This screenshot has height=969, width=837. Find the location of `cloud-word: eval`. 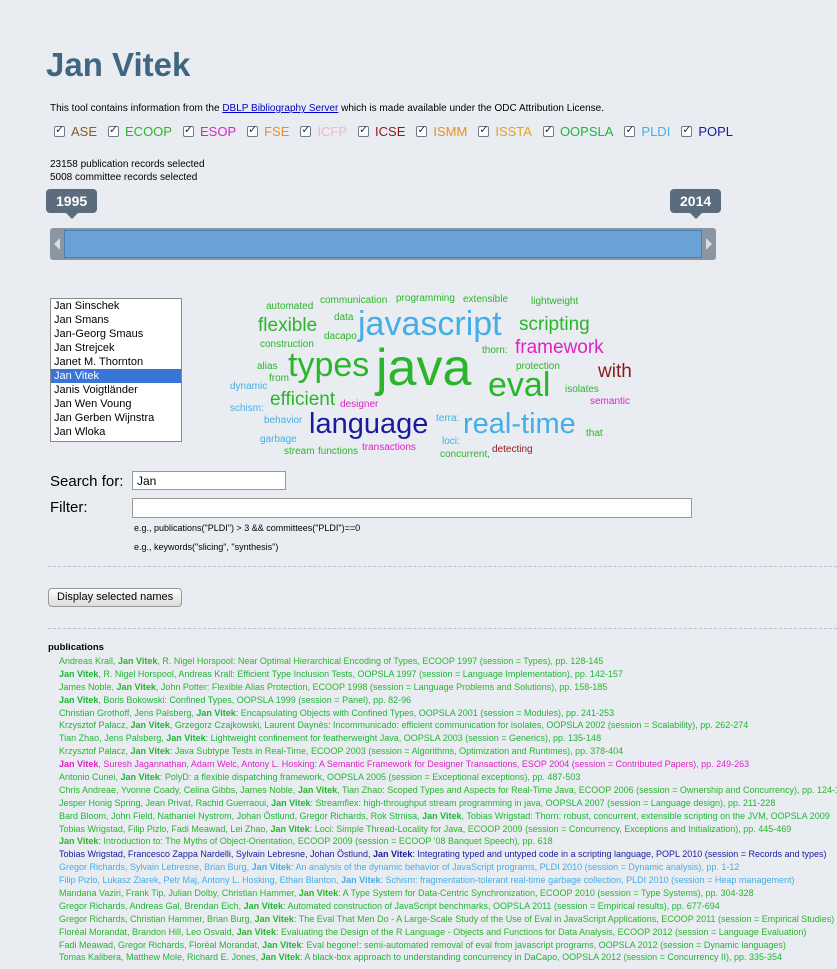

cloud-word: eval is located at coordinates (519, 385).